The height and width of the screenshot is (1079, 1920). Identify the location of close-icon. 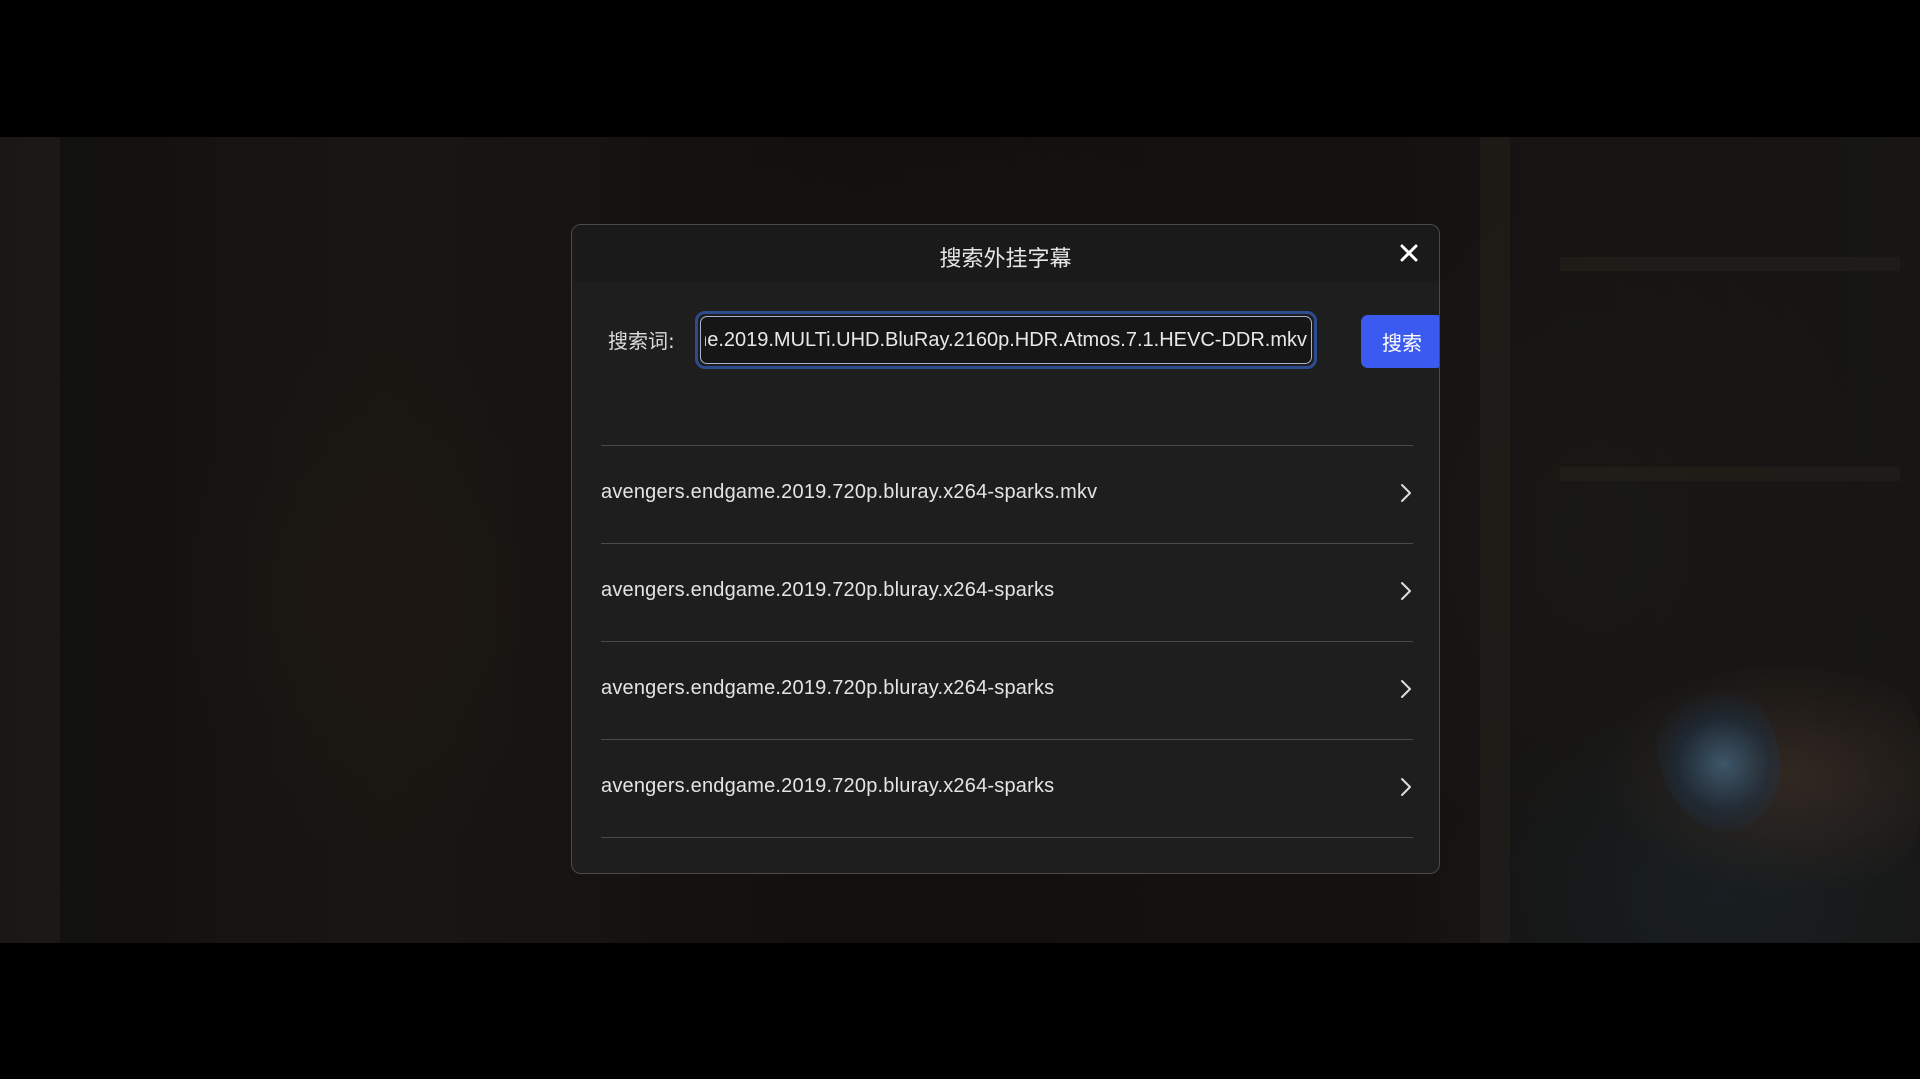
(1409, 253).